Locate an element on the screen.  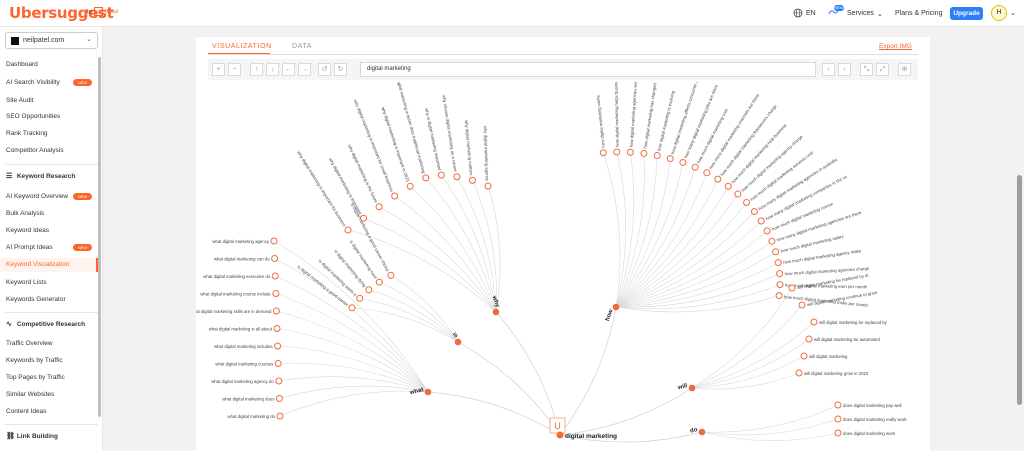
keyword-search-input: digital marketing is located at coordinates (588, 69).